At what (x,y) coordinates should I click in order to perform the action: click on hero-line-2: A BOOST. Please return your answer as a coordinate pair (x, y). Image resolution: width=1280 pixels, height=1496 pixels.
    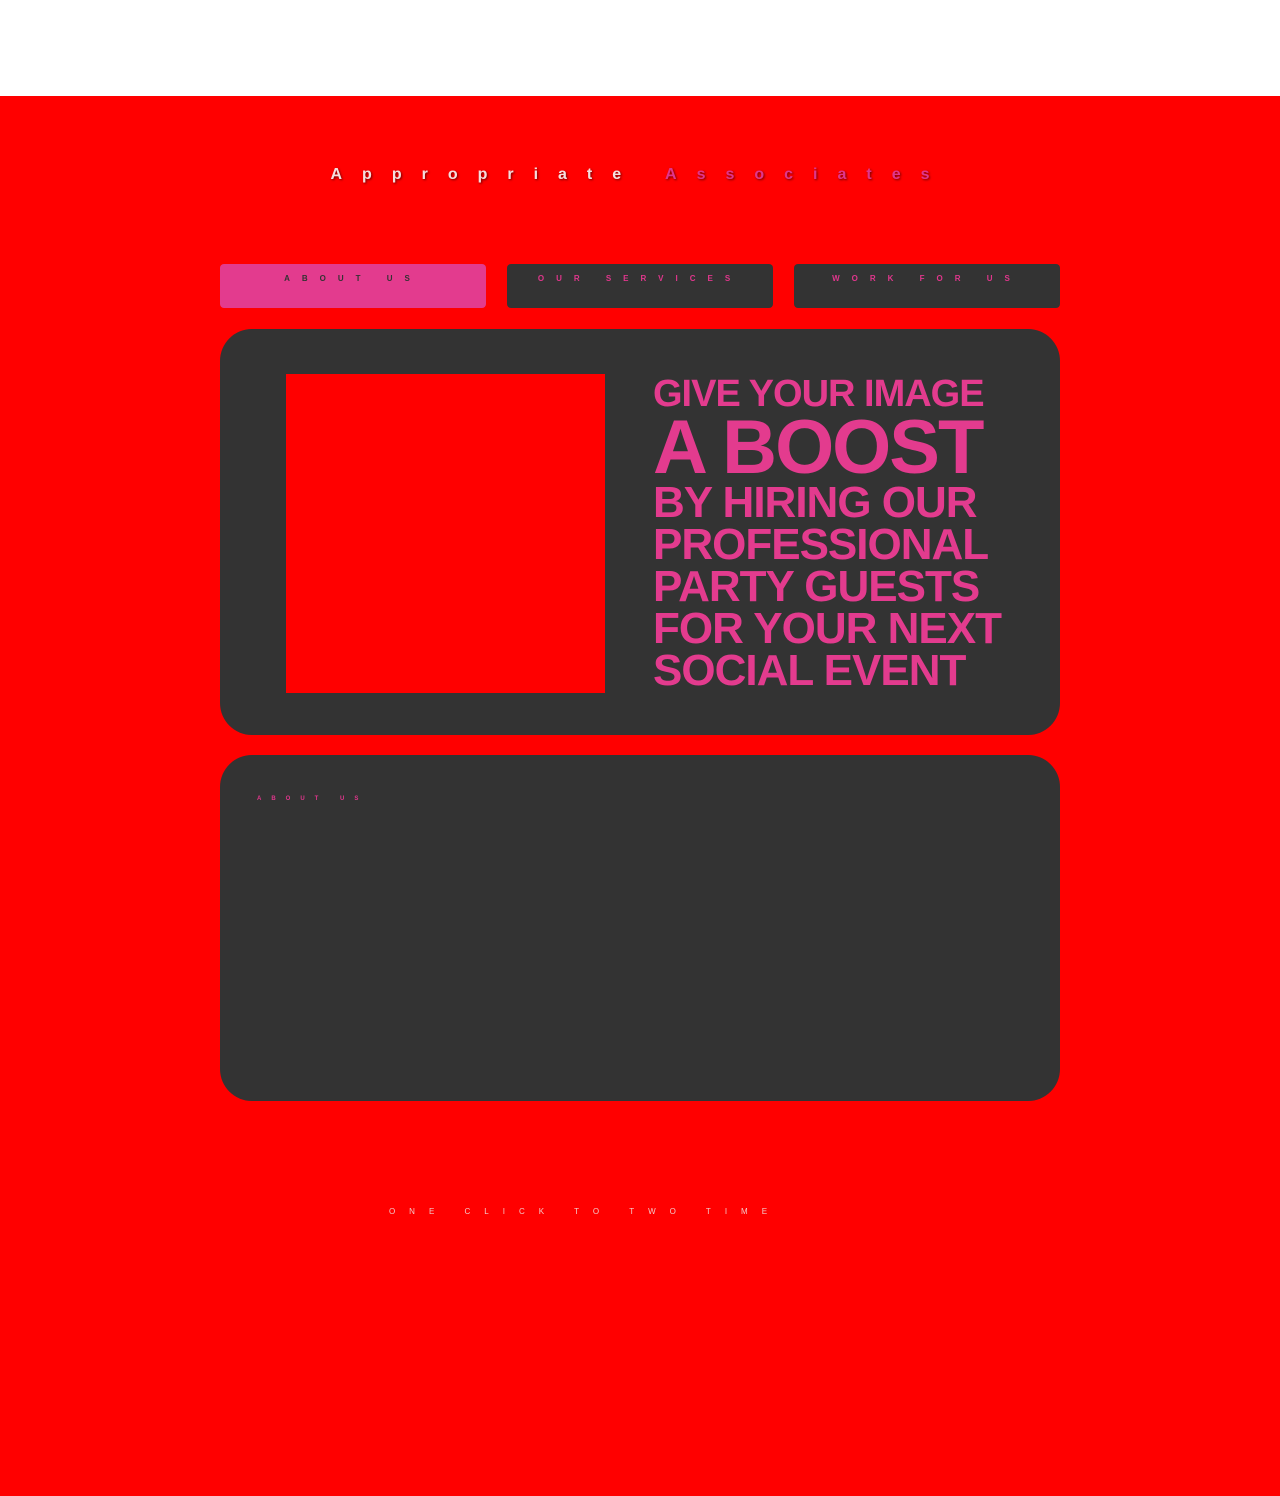
    Looking at the image, I should click on (818, 447).